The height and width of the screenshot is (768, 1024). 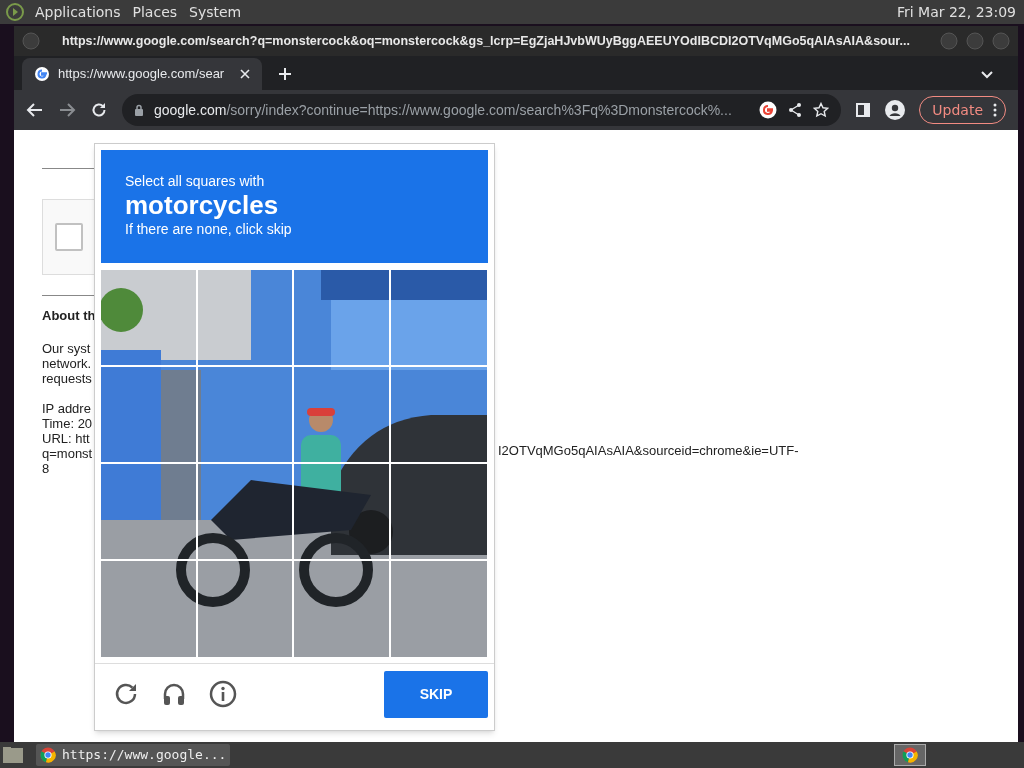 I want to click on hint-text: If there are none, click skip, so click(x=208, y=229).